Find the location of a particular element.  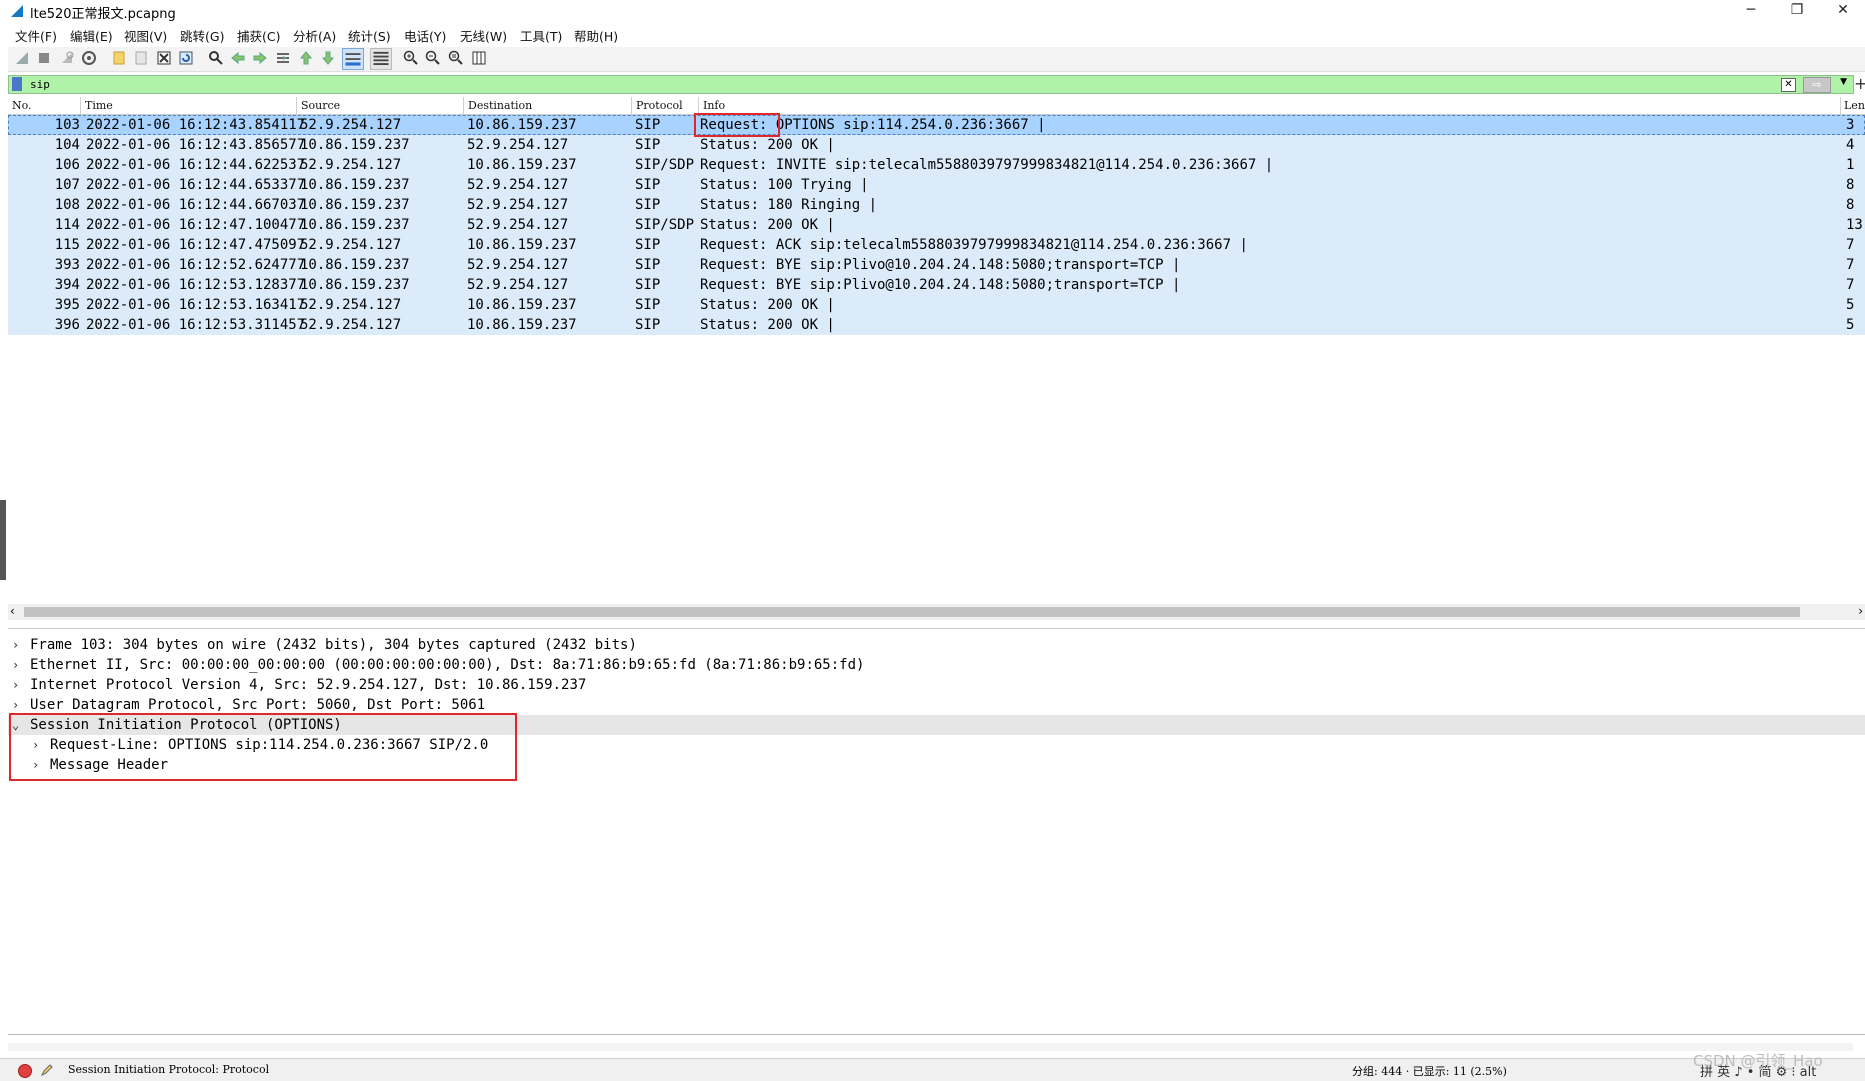

packet-destination: 10.86.159.237 is located at coordinates (522, 165).